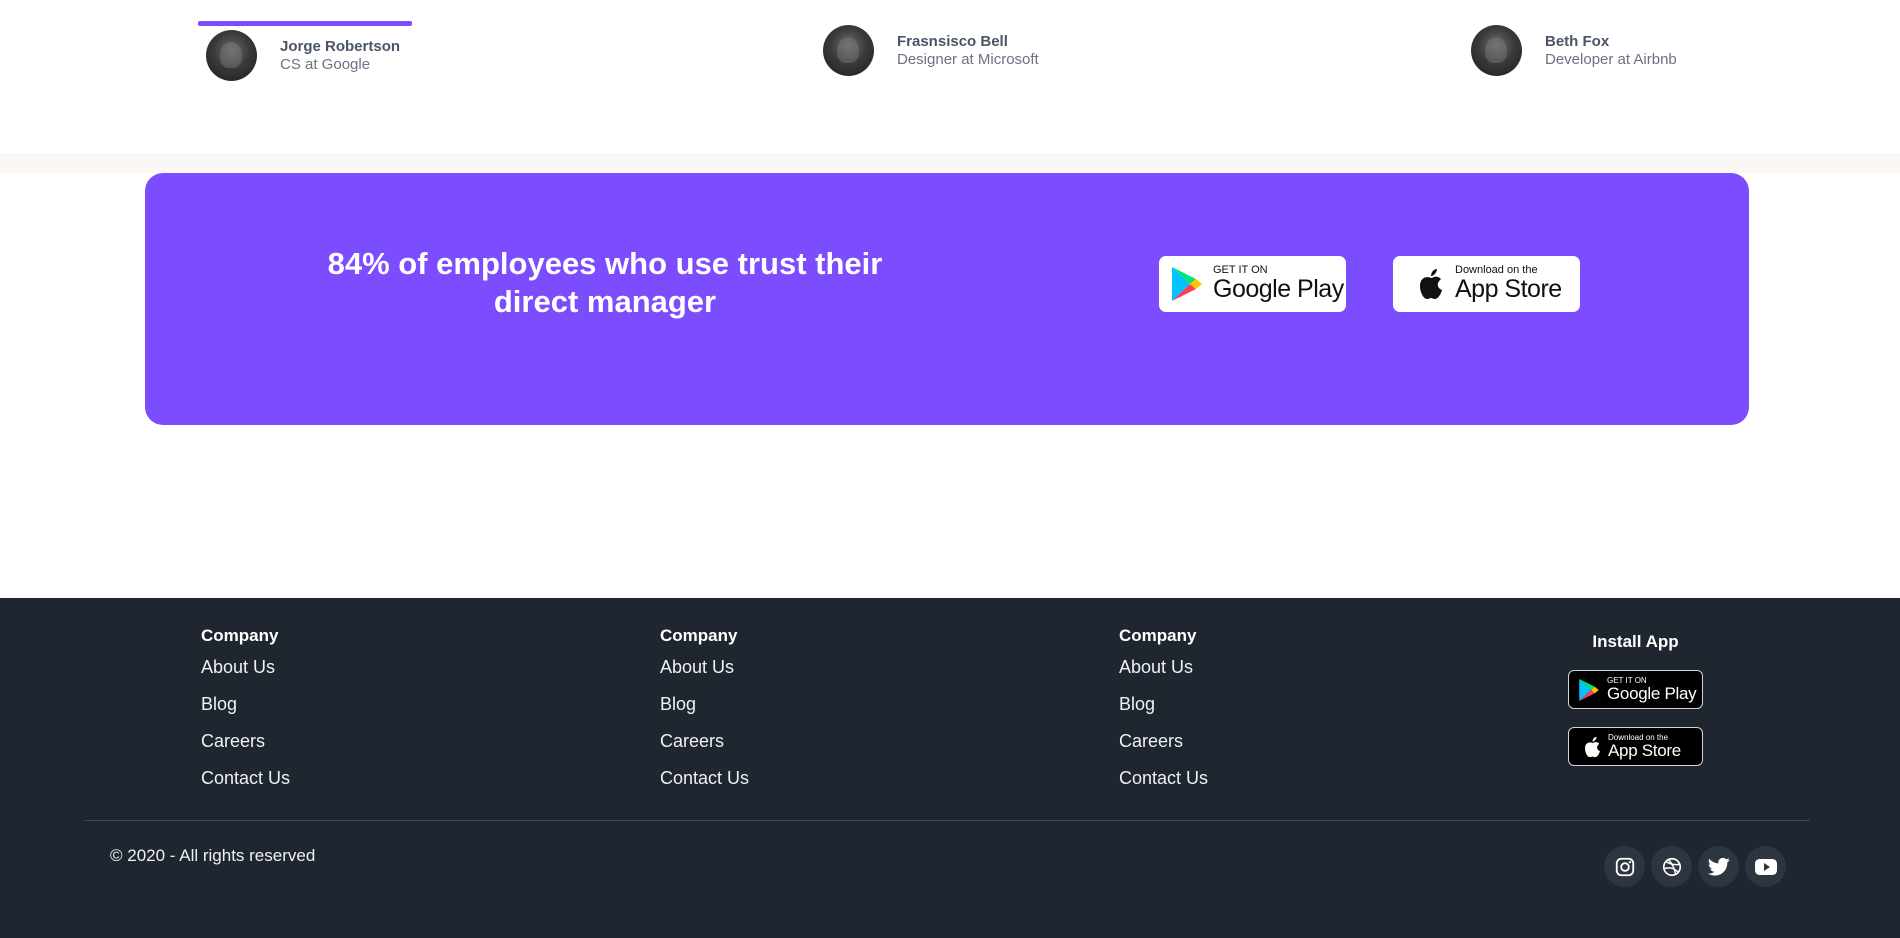  I want to click on footer-divider, so click(947, 820).